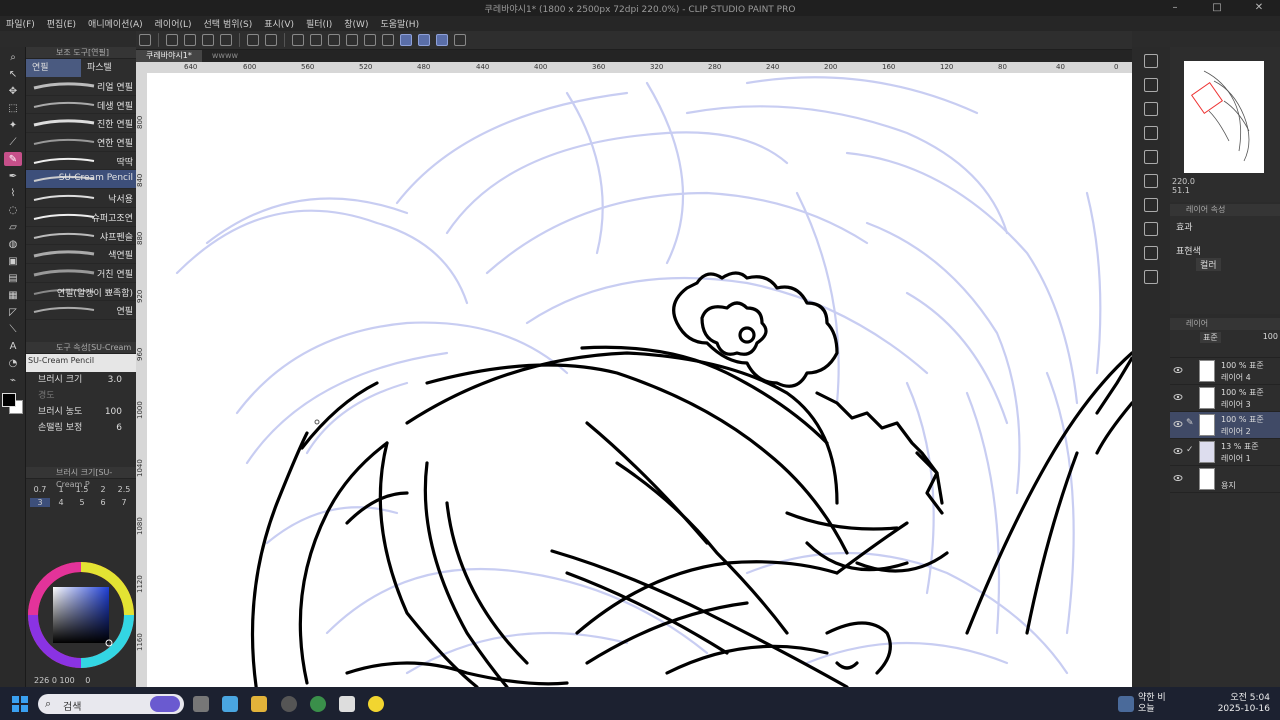  I want to click on selection-tool-icon: ⬚, so click(13, 108).